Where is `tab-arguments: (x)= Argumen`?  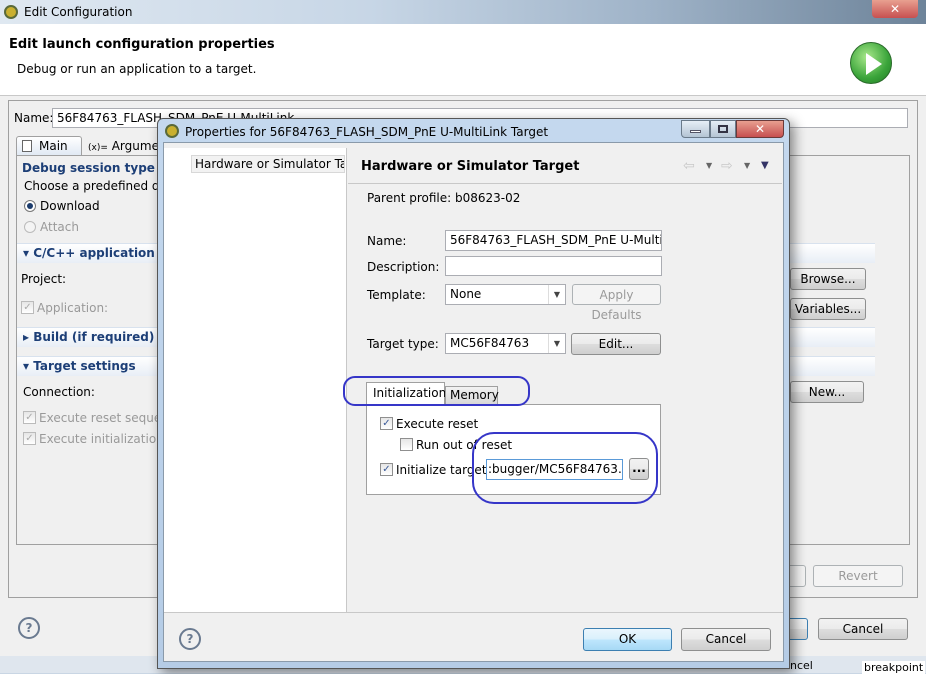 tab-arguments: (x)= Argumen is located at coordinates (127, 146).